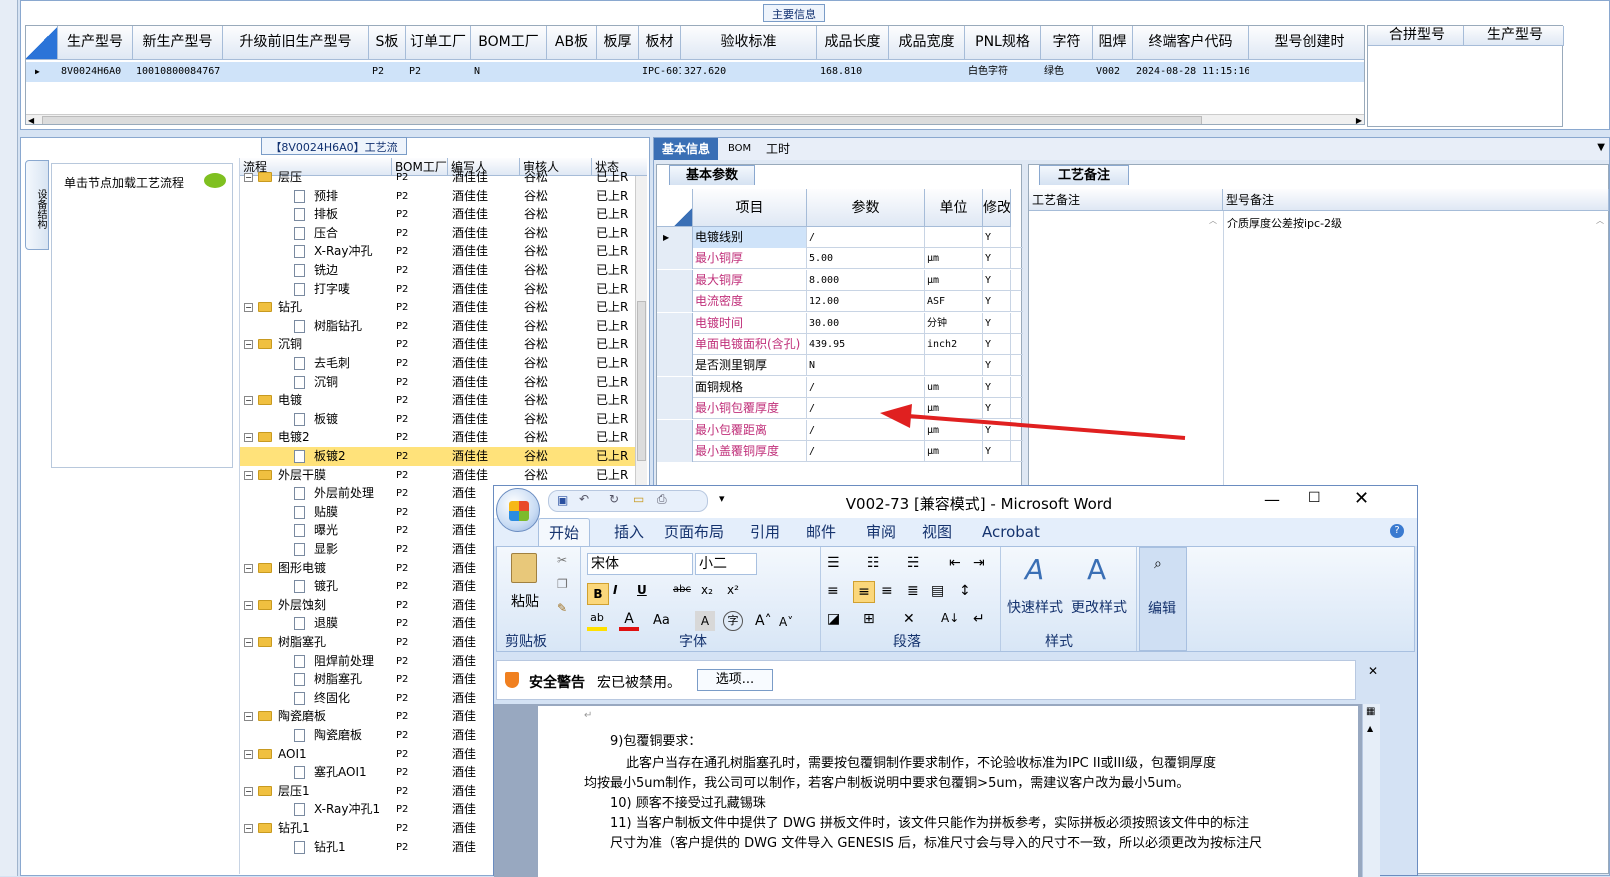 The image size is (1610, 877). I want to click on remark-tab: 工艺备注, so click(1084, 175).